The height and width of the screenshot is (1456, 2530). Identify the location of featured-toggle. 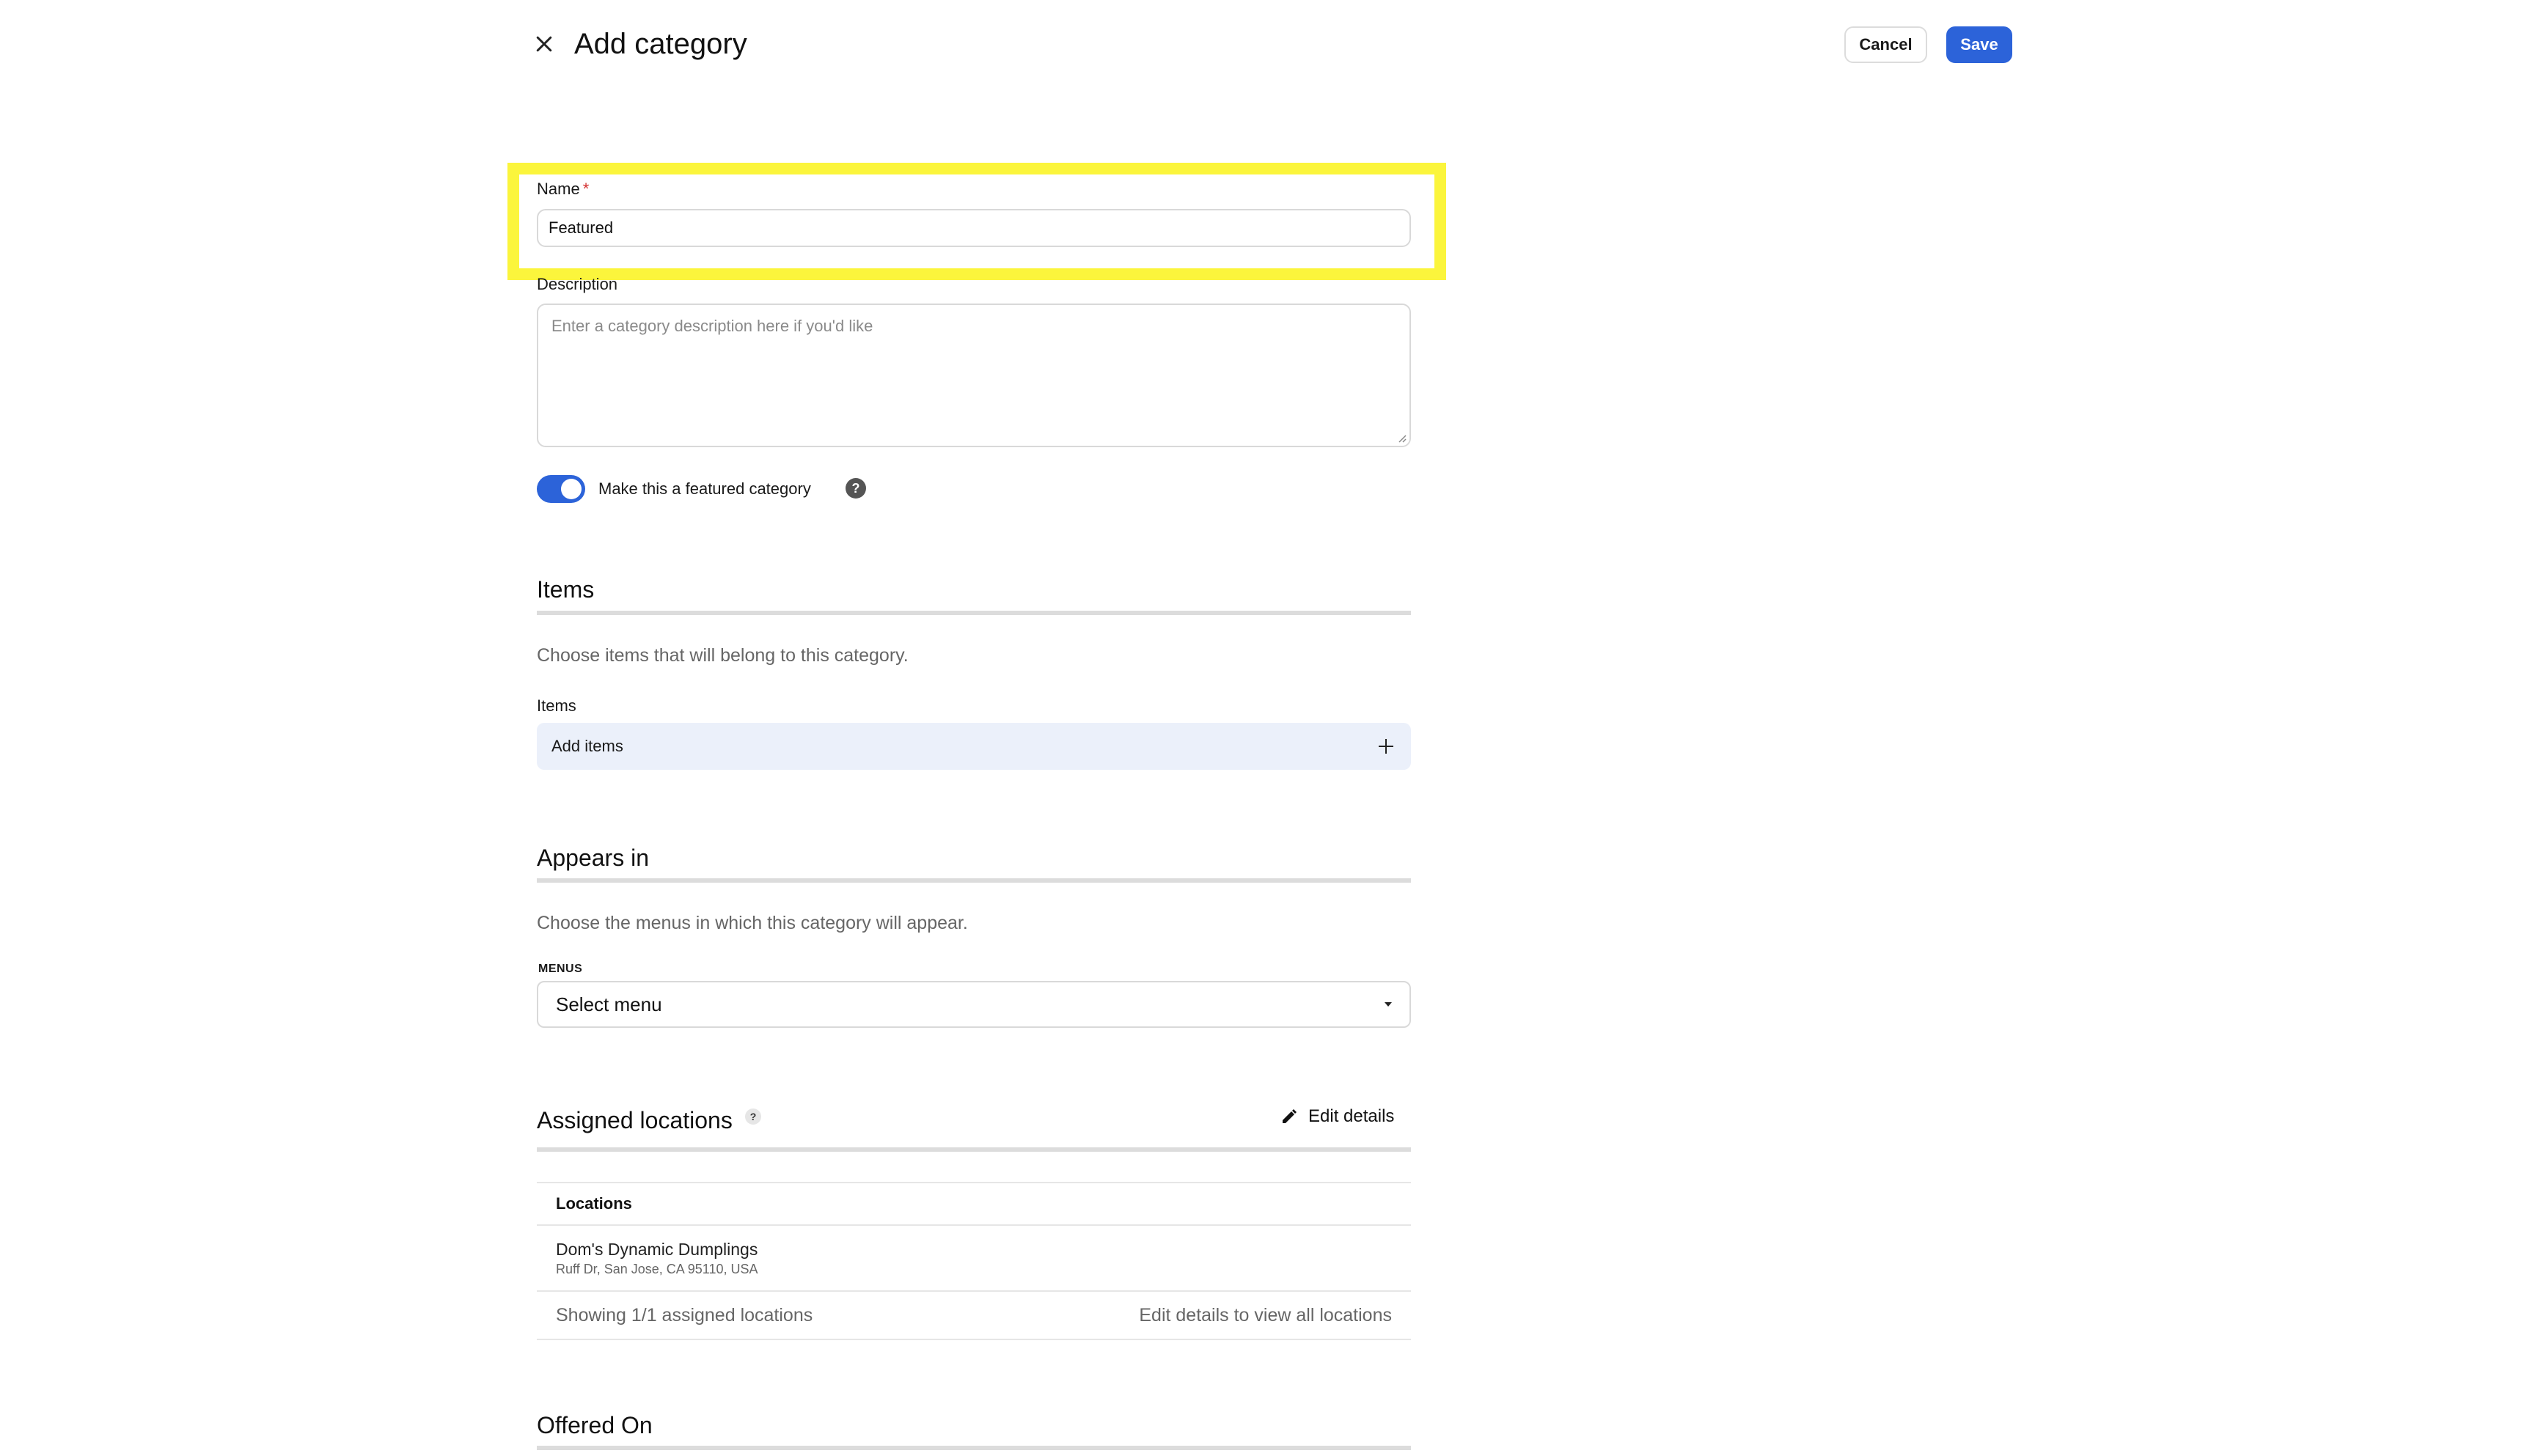
(561, 489).